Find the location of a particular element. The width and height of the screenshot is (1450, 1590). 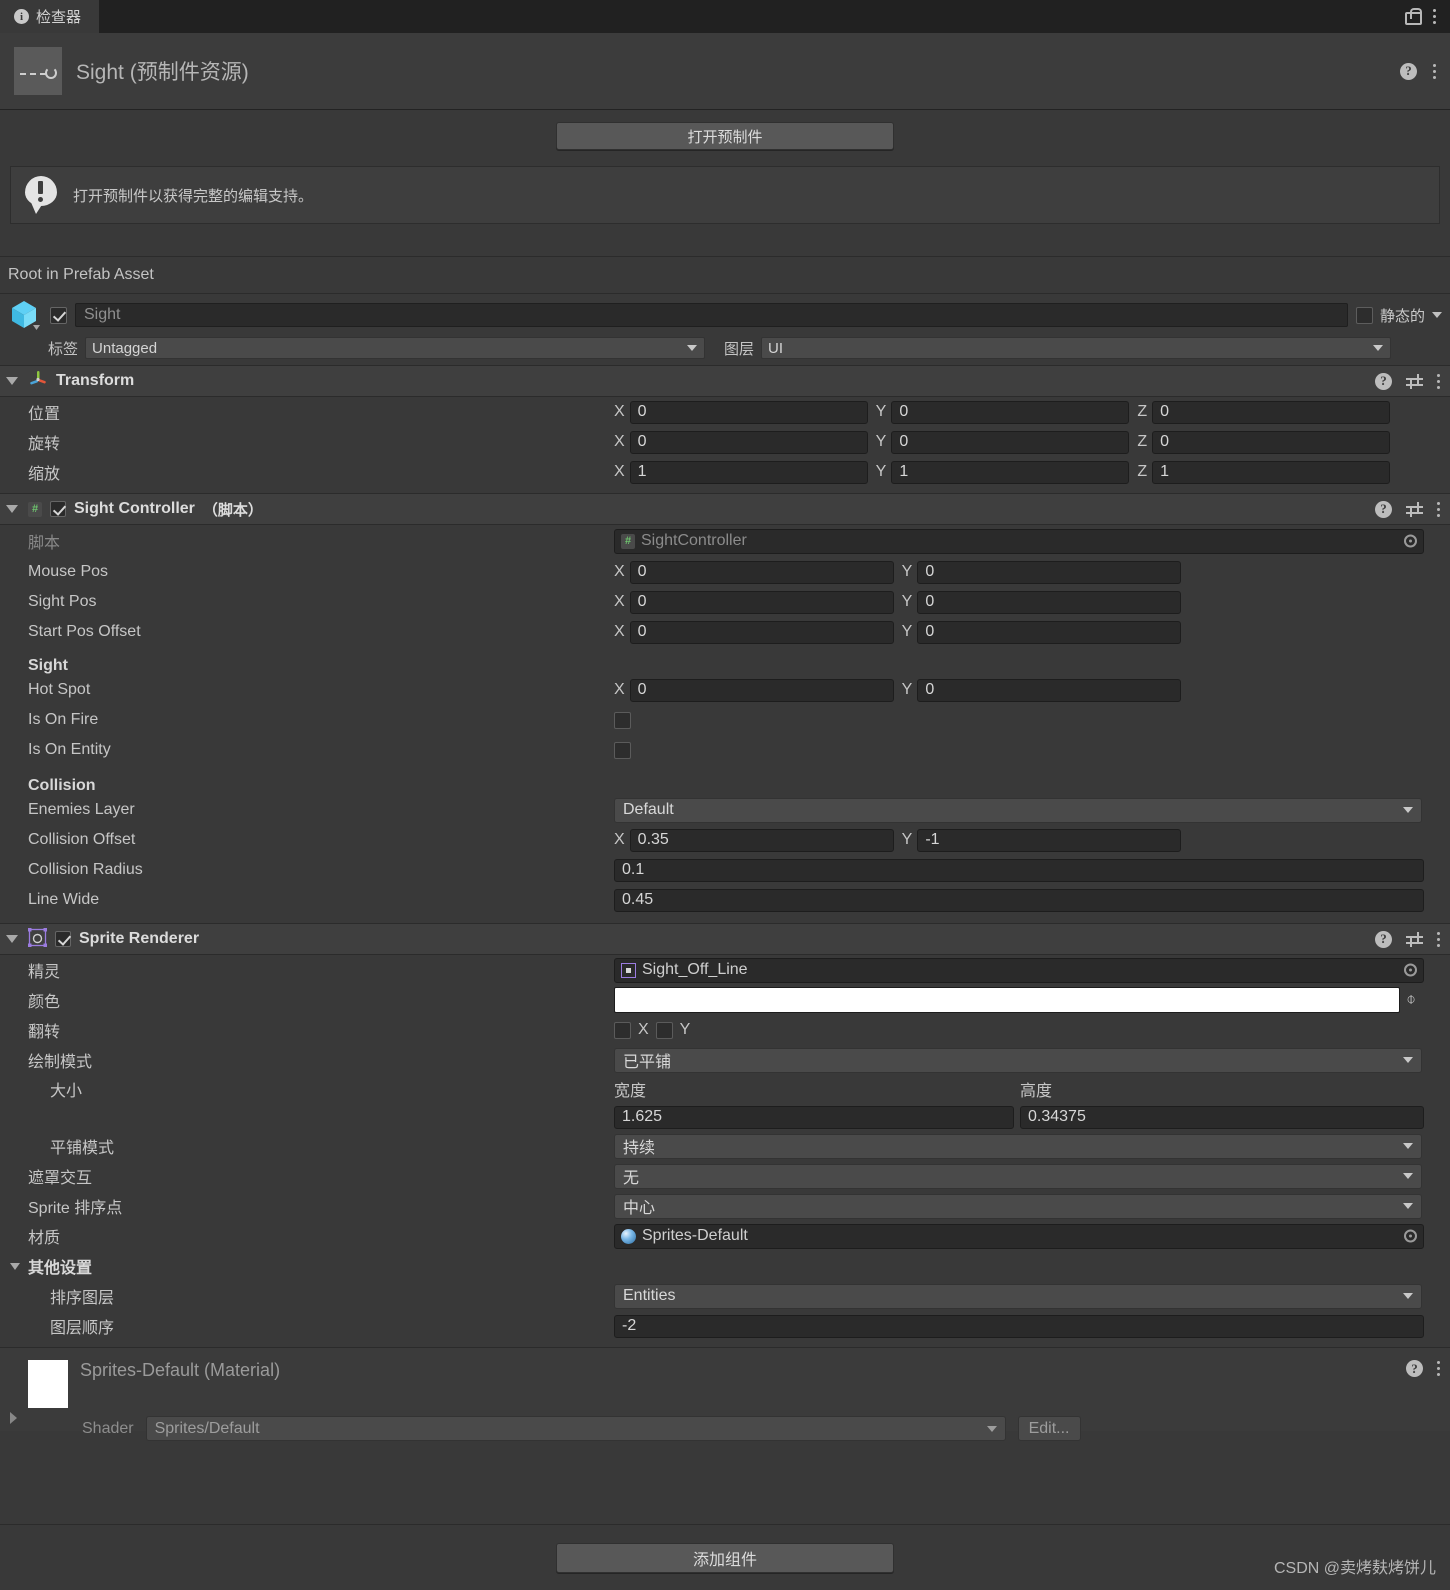

mouse-pos-x-input: 0 is located at coordinates (761, 572).